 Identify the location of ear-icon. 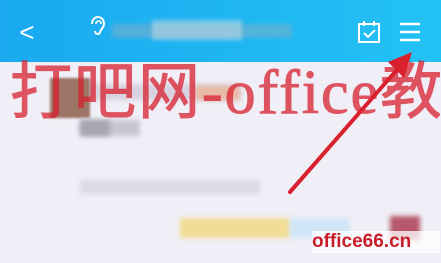
(97, 26).